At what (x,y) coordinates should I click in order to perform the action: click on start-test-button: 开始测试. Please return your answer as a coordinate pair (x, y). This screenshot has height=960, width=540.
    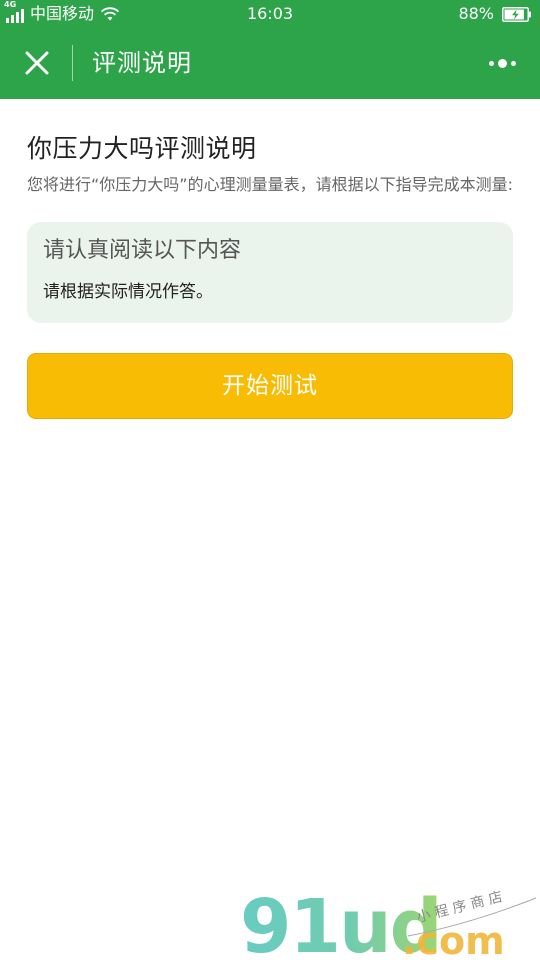
    Looking at the image, I should click on (270, 386).